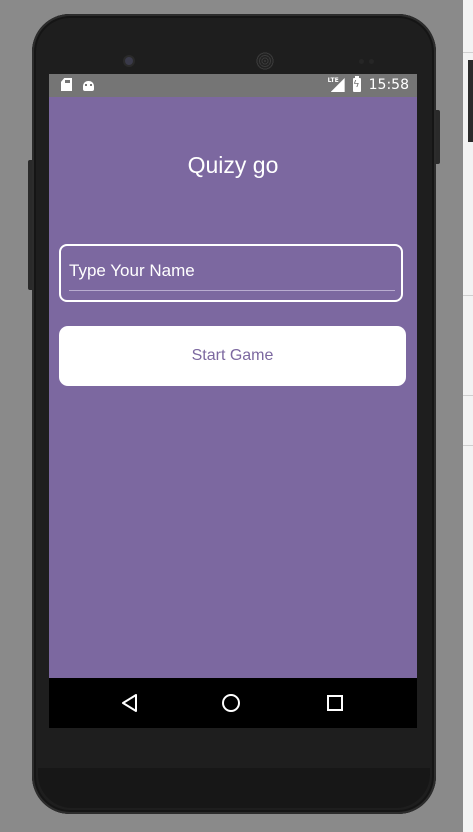 Image resolution: width=473 pixels, height=832 pixels. Describe the element at coordinates (129, 61) in the screenshot. I see `front-camera` at that location.